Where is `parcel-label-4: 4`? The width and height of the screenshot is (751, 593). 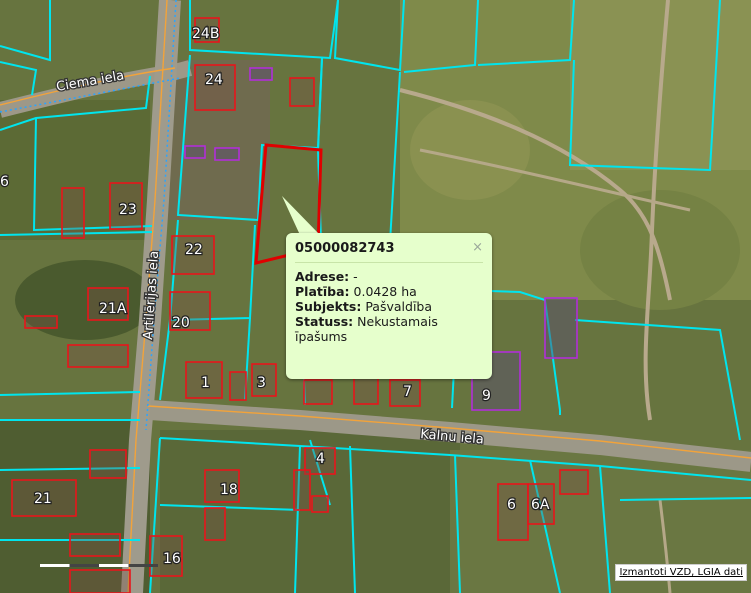
parcel-label-4: 4 is located at coordinates (320, 459).